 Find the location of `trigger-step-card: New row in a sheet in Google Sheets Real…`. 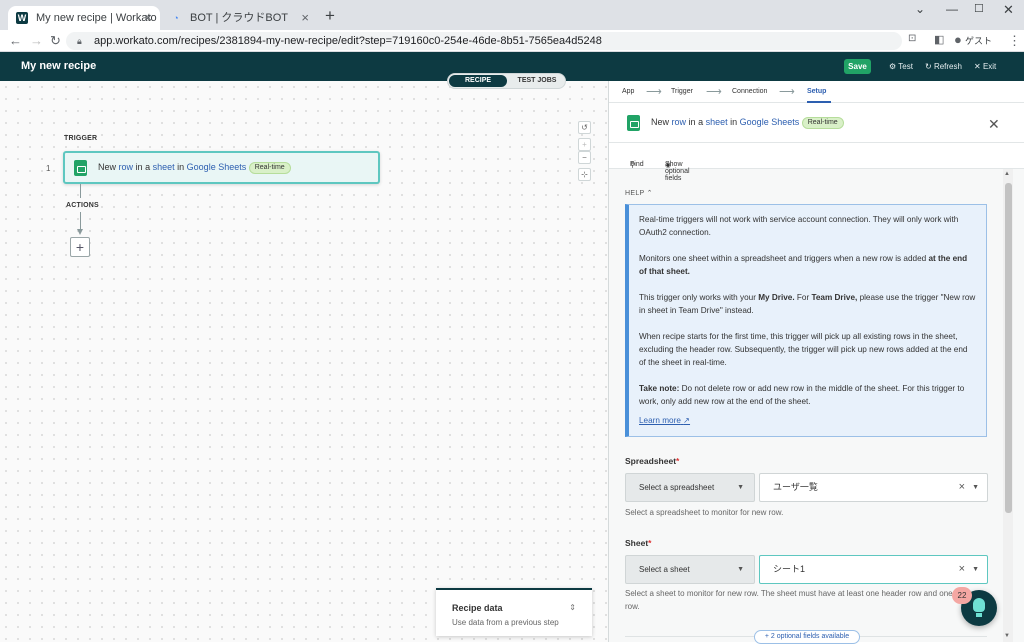

trigger-step-card: New row in a sheet in Google Sheets Real… is located at coordinates (221, 167).